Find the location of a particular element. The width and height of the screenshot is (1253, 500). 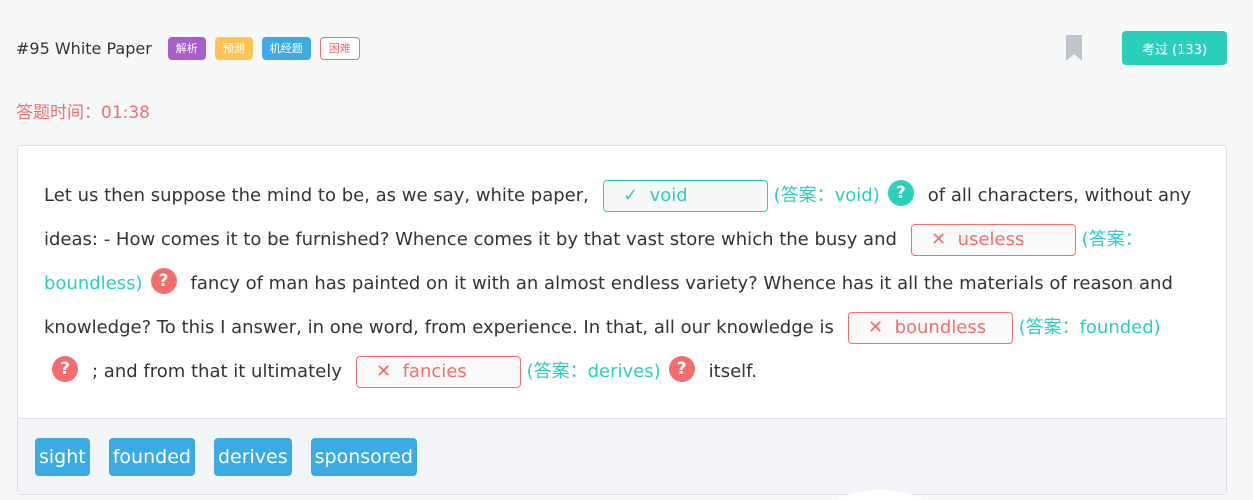

word-bank: sight founded derives sponsored is located at coordinates (622, 456).